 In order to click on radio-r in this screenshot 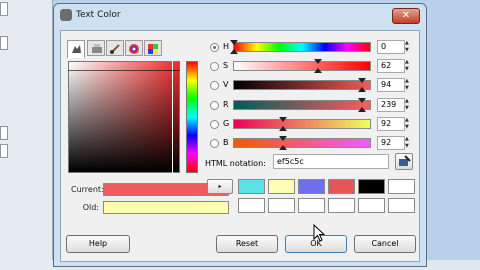, I will do `click(214, 105)`.